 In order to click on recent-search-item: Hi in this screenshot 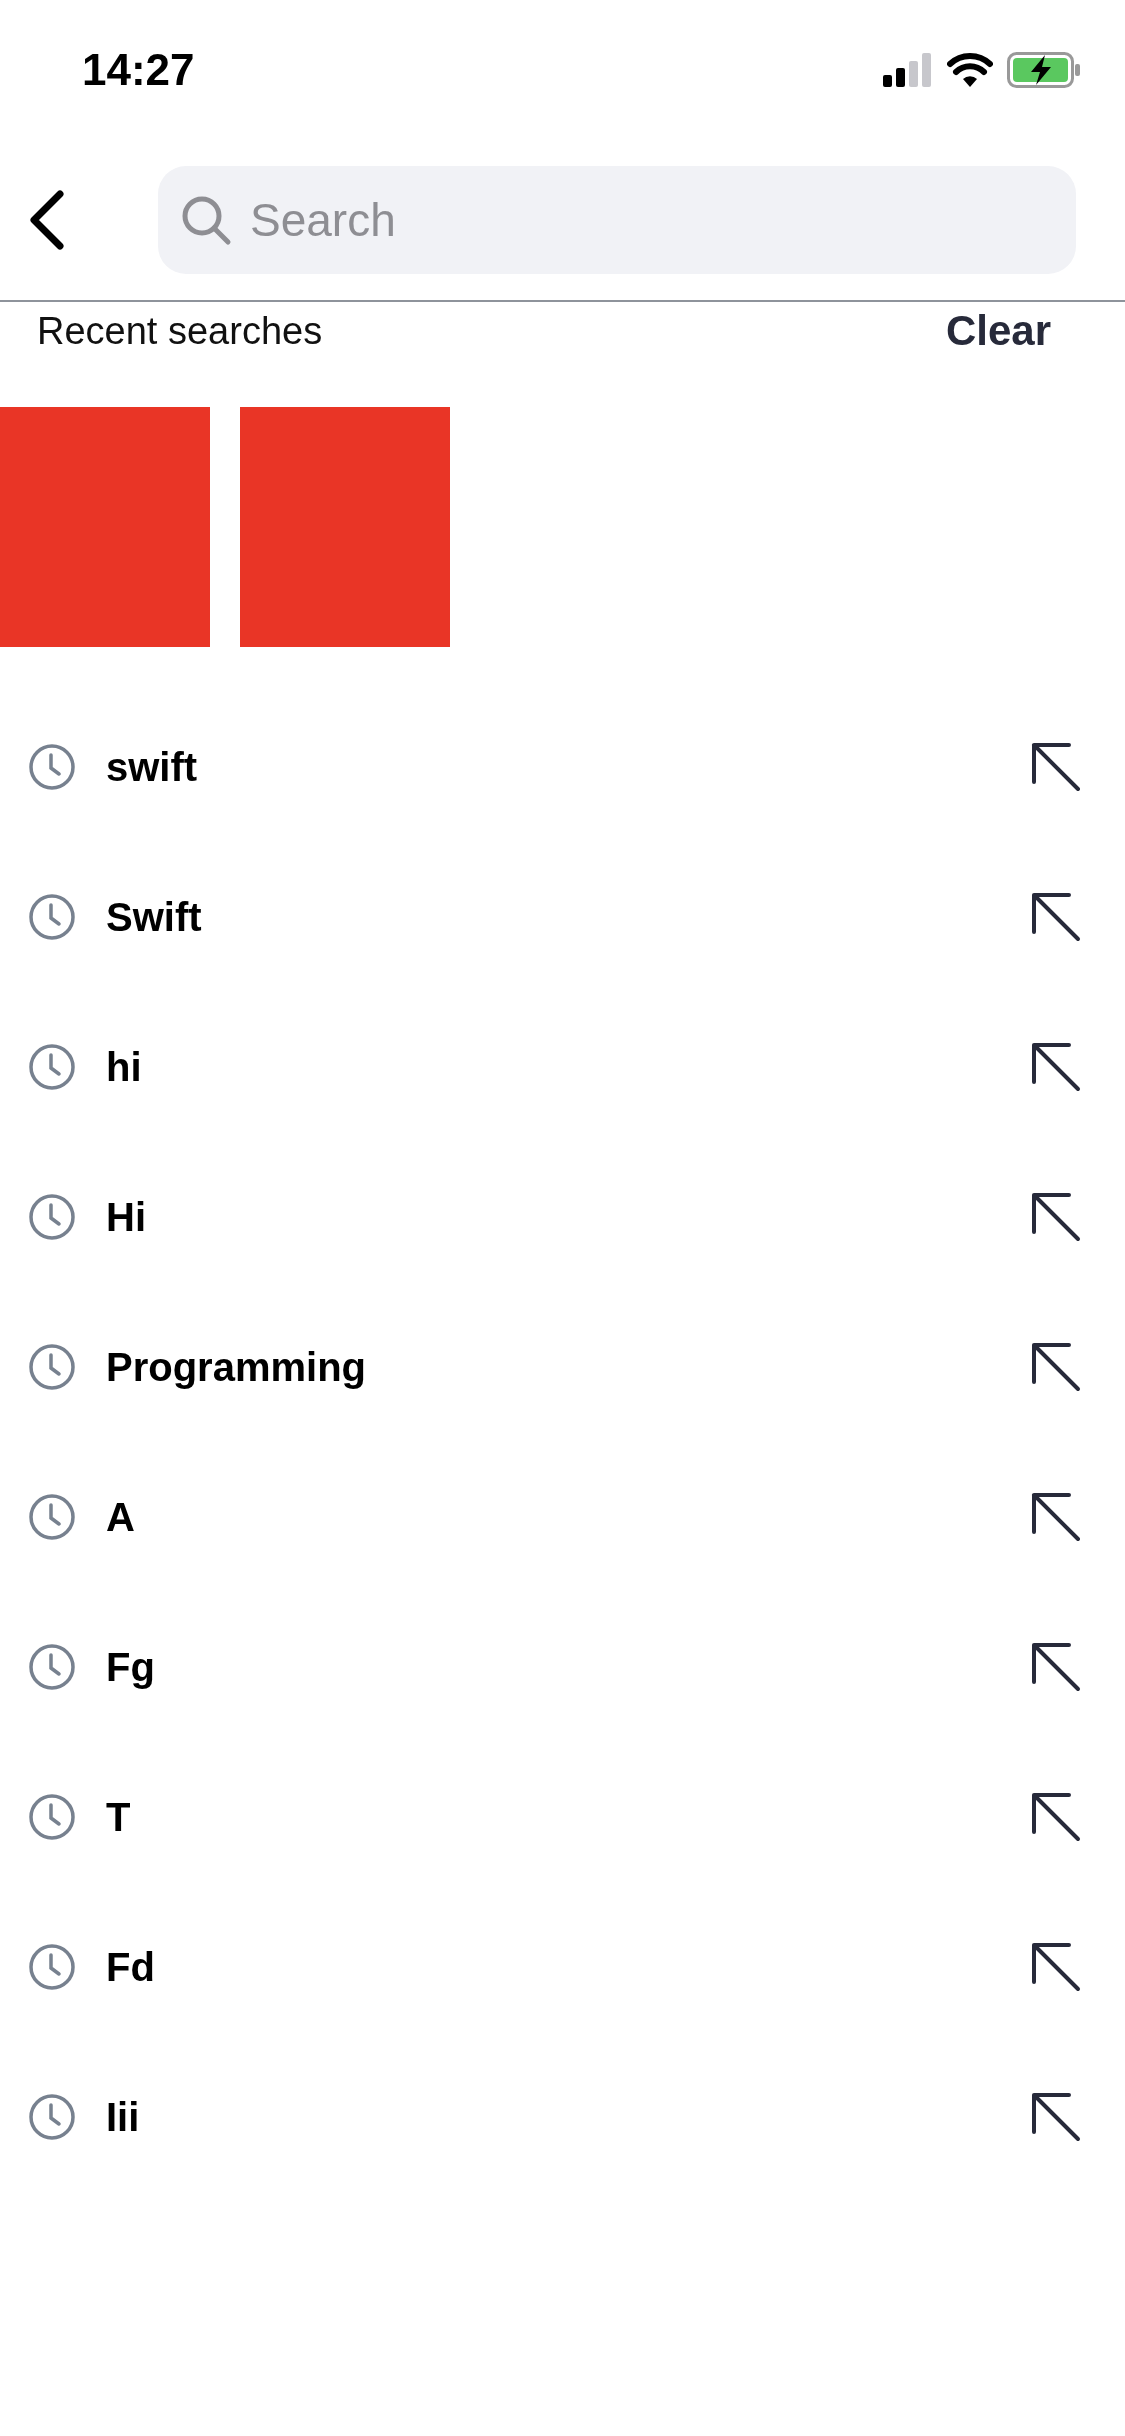, I will do `click(562, 1217)`.